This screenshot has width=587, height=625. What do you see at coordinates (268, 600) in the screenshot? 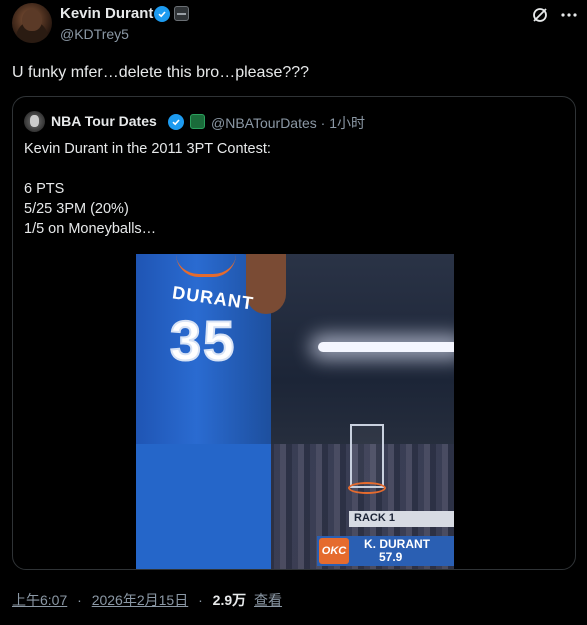
I see `views-label: 查看` at bounding box center [268, 600].